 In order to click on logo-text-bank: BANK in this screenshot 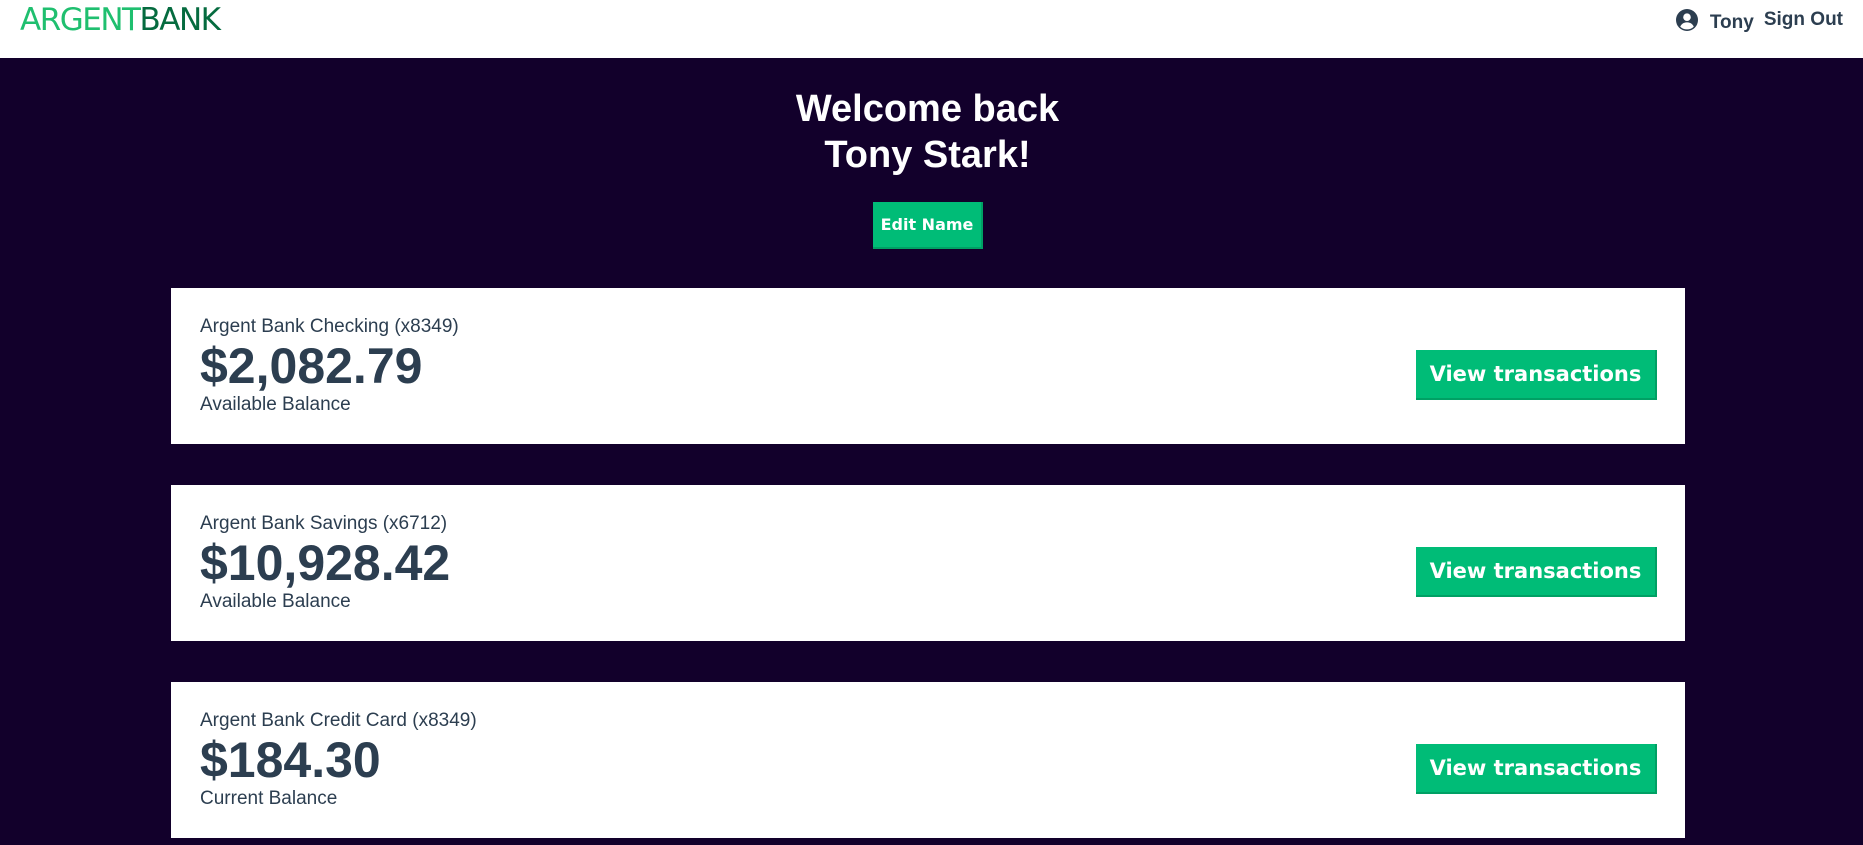, I will do `click(180, 20)`.